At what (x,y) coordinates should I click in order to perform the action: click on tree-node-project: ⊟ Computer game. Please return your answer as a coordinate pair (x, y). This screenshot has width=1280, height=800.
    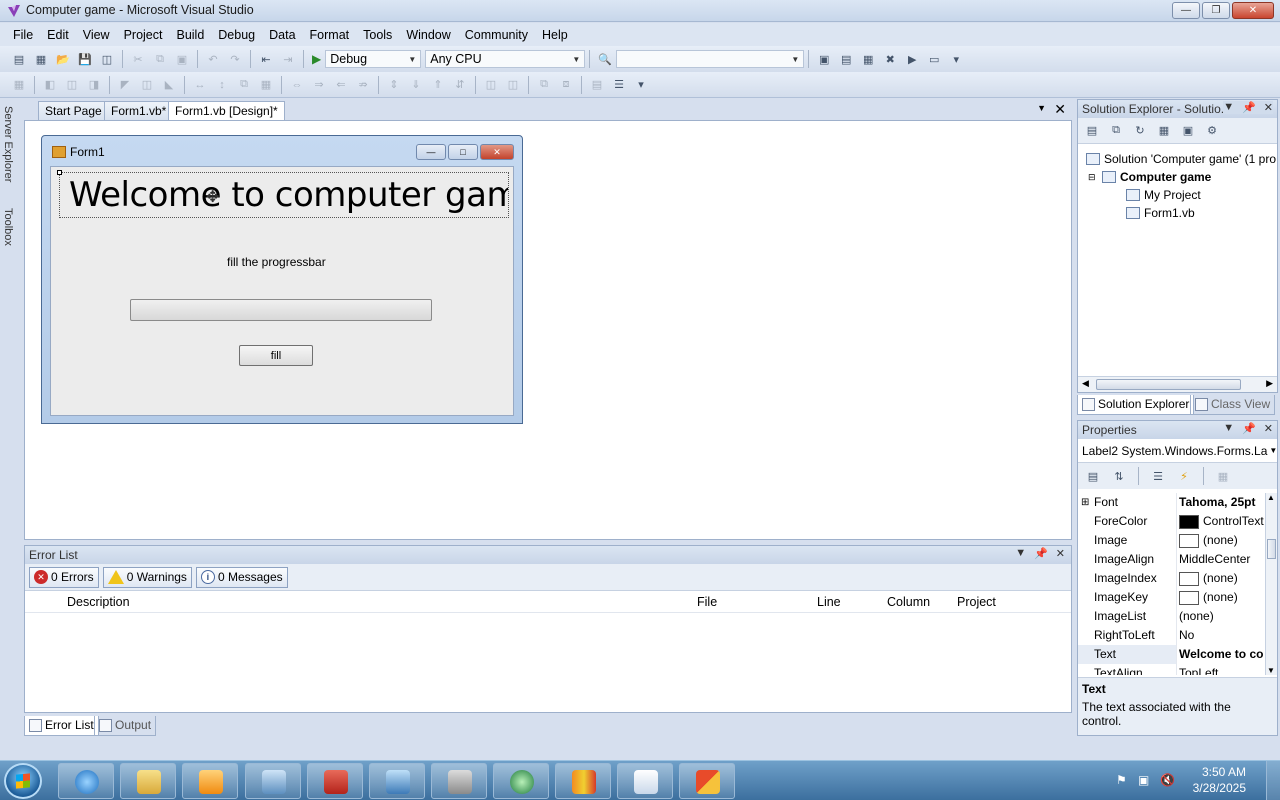
    Looking at the image, I should click on (1149, 177).